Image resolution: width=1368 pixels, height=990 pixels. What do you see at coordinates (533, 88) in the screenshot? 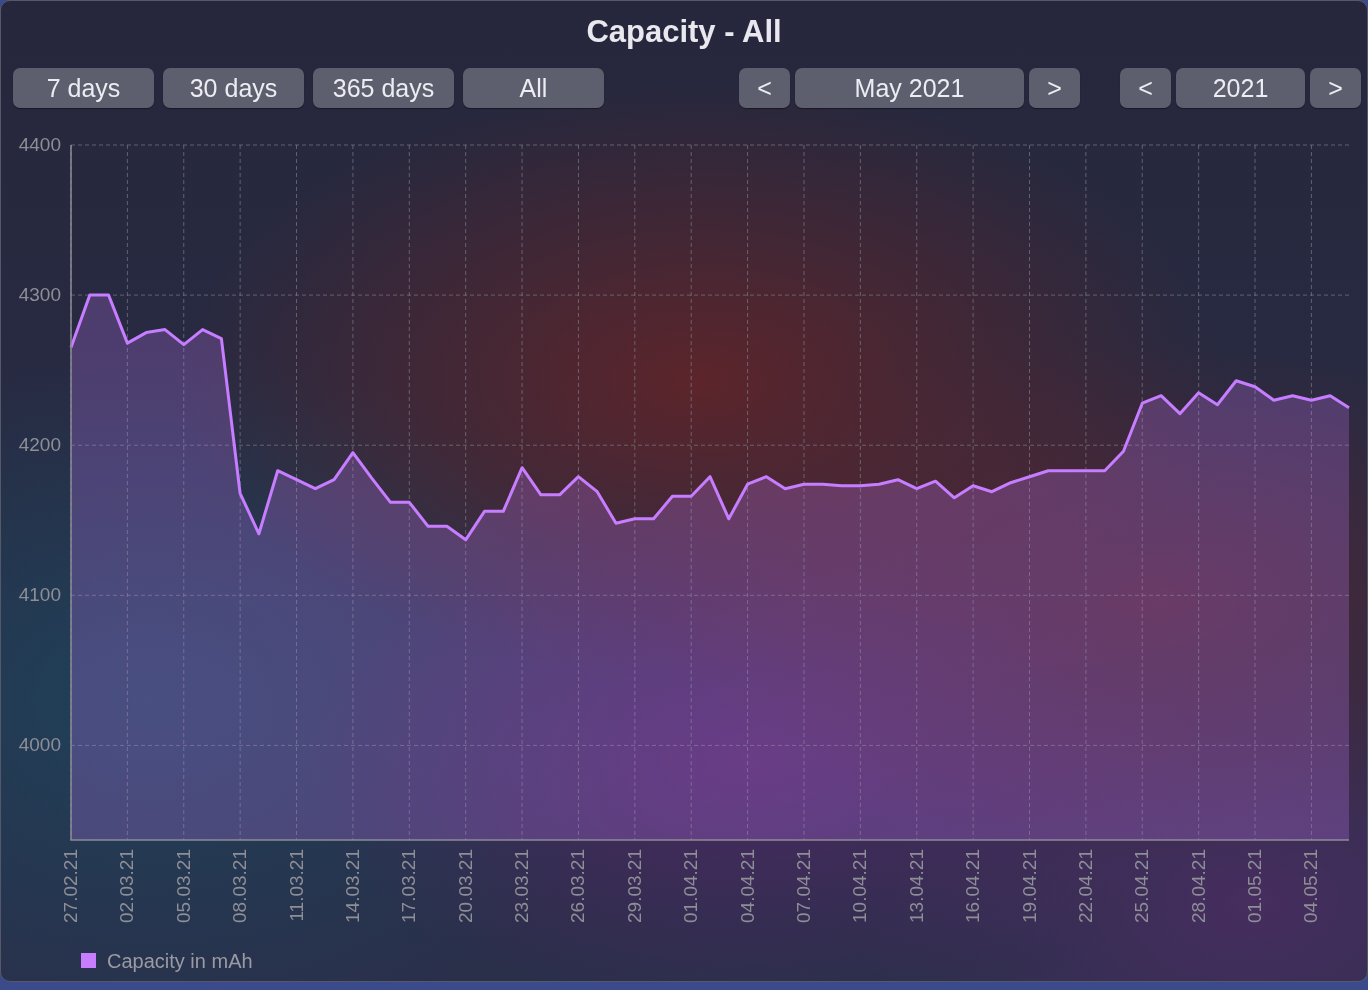
I see `range-button: All` at bounding box center [533, 88].